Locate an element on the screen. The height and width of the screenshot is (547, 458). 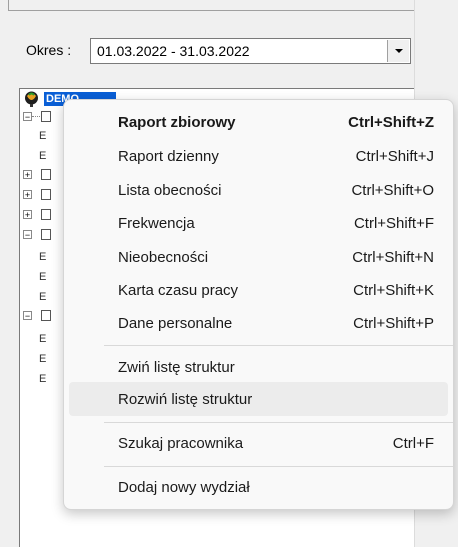
menu-item-raport-dzienny: Raport dzienny Ctrl+Shift+J is located at coordinates (258, 156).